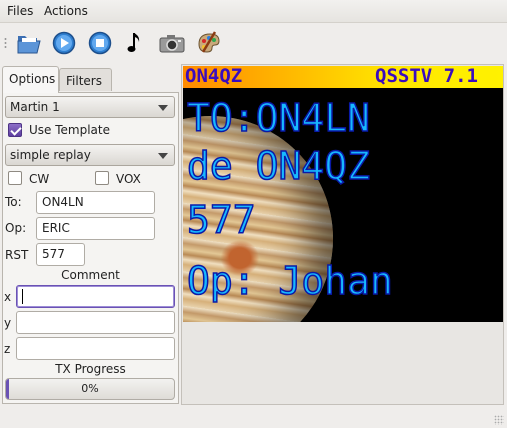 This screenshot has width=507, height=428. Describe the element at coordinates (90, 107) in the screenshot. I see `mode-select: Martin 1` at that location.